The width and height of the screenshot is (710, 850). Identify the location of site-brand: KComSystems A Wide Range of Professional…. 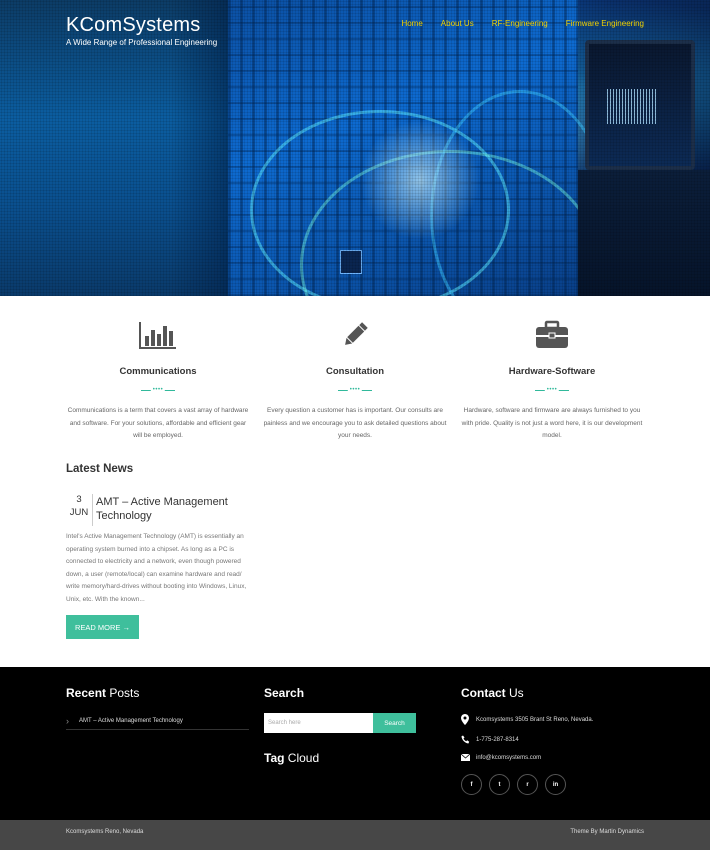
(141, 30).